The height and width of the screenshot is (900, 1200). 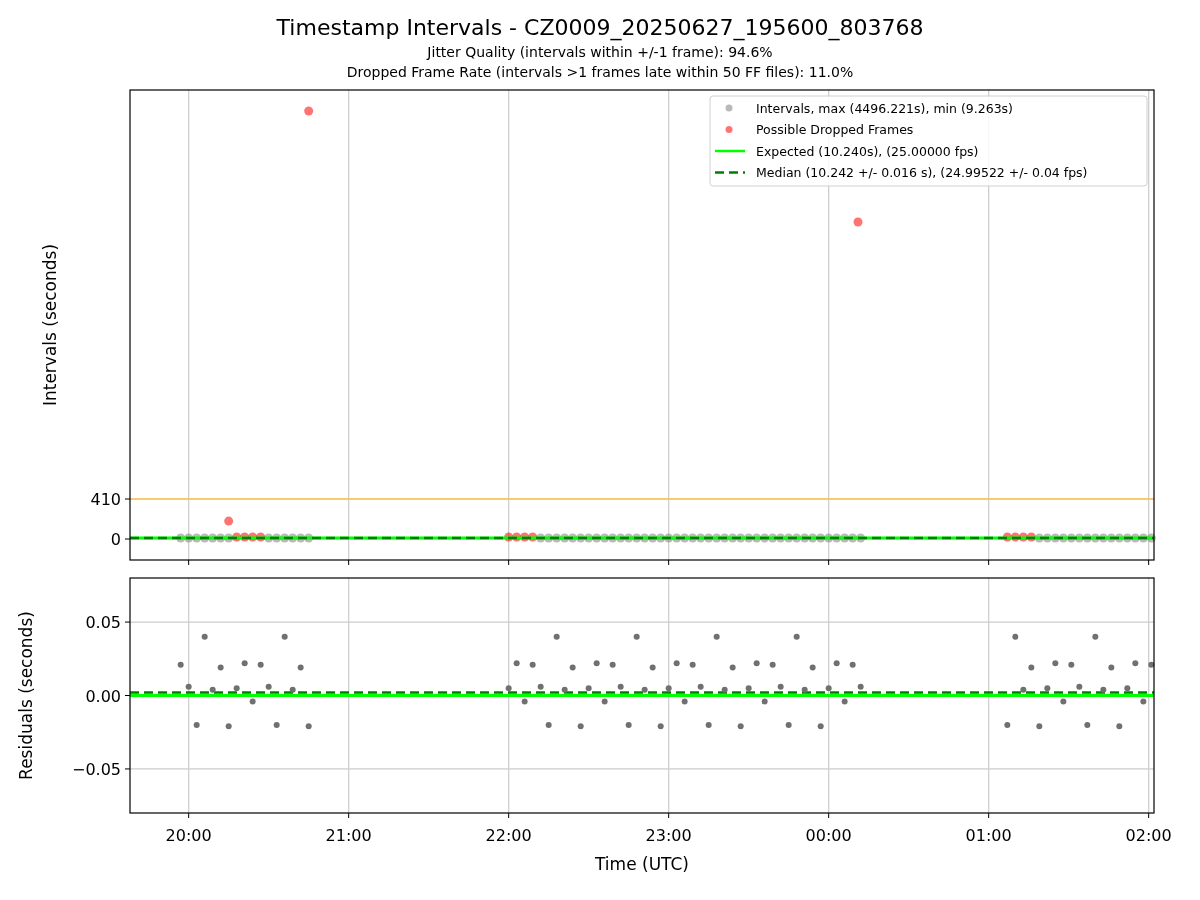 I want to click on chart-title: Timestamp Intervals - CZ0009_20250627_195600_803768, so click(x=600, y=28).